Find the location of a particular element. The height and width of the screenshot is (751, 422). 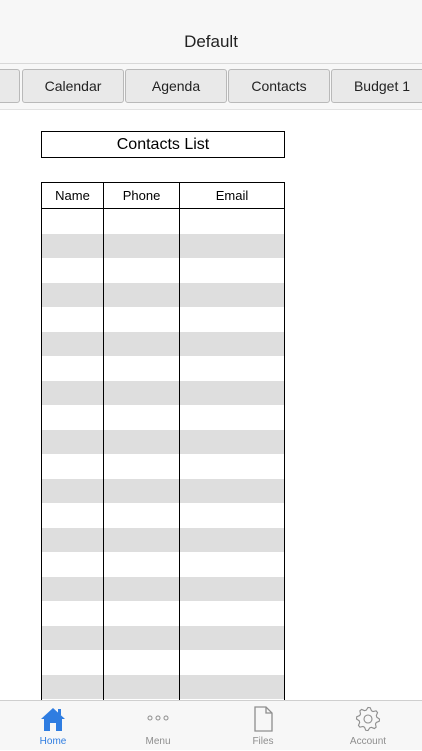

column-header-name: Name is located at coordinates (72, 195).